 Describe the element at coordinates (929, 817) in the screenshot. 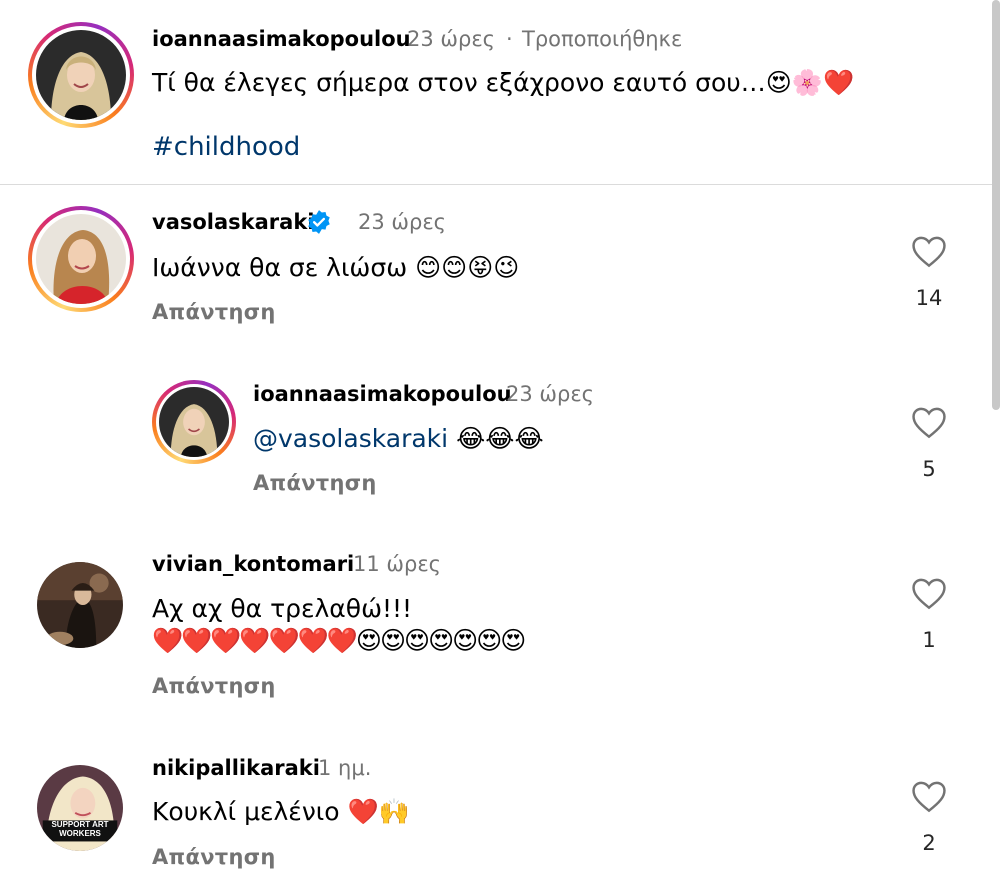

I see `like-control: 2` at that location.